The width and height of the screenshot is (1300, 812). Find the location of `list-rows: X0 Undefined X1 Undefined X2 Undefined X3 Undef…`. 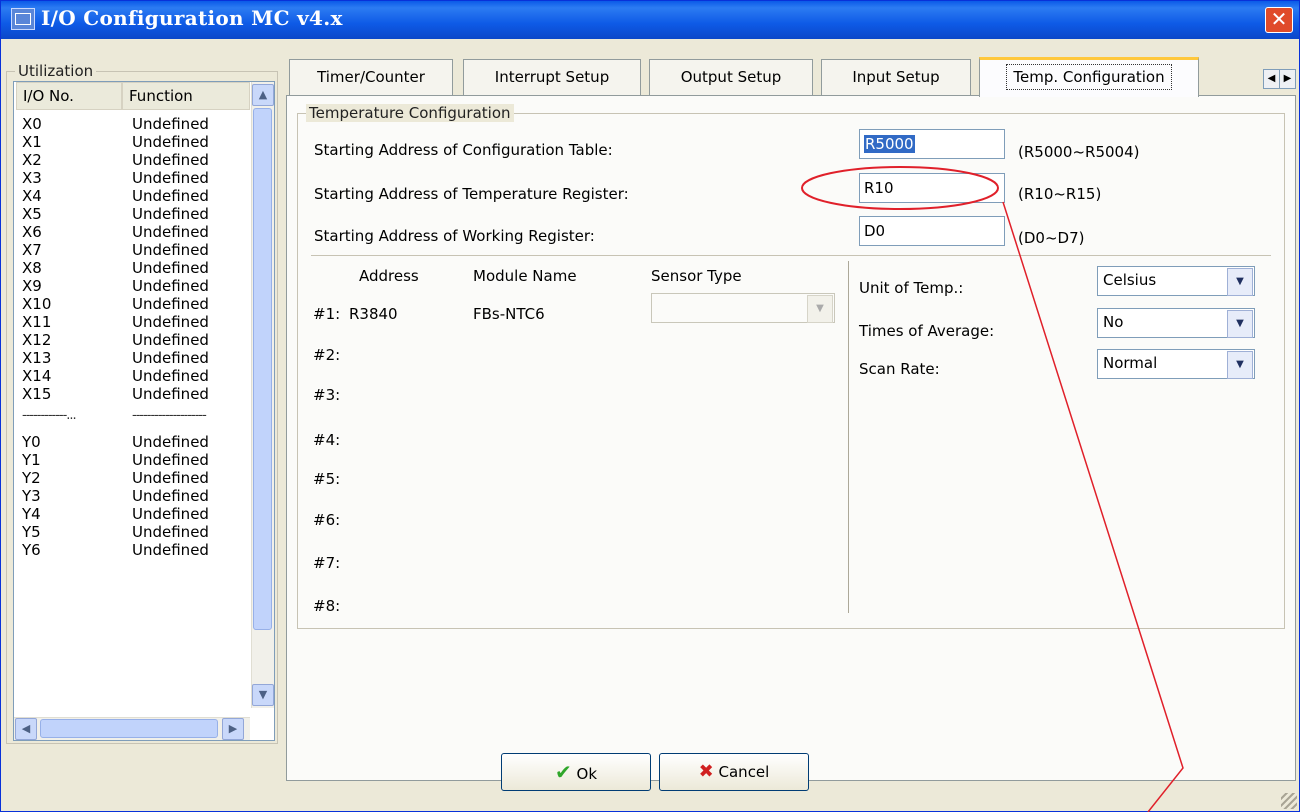

list-rows: X0 Undefined X1 Undefined X2 Undefined X3 Undef… is located at coordinates (132, 338).